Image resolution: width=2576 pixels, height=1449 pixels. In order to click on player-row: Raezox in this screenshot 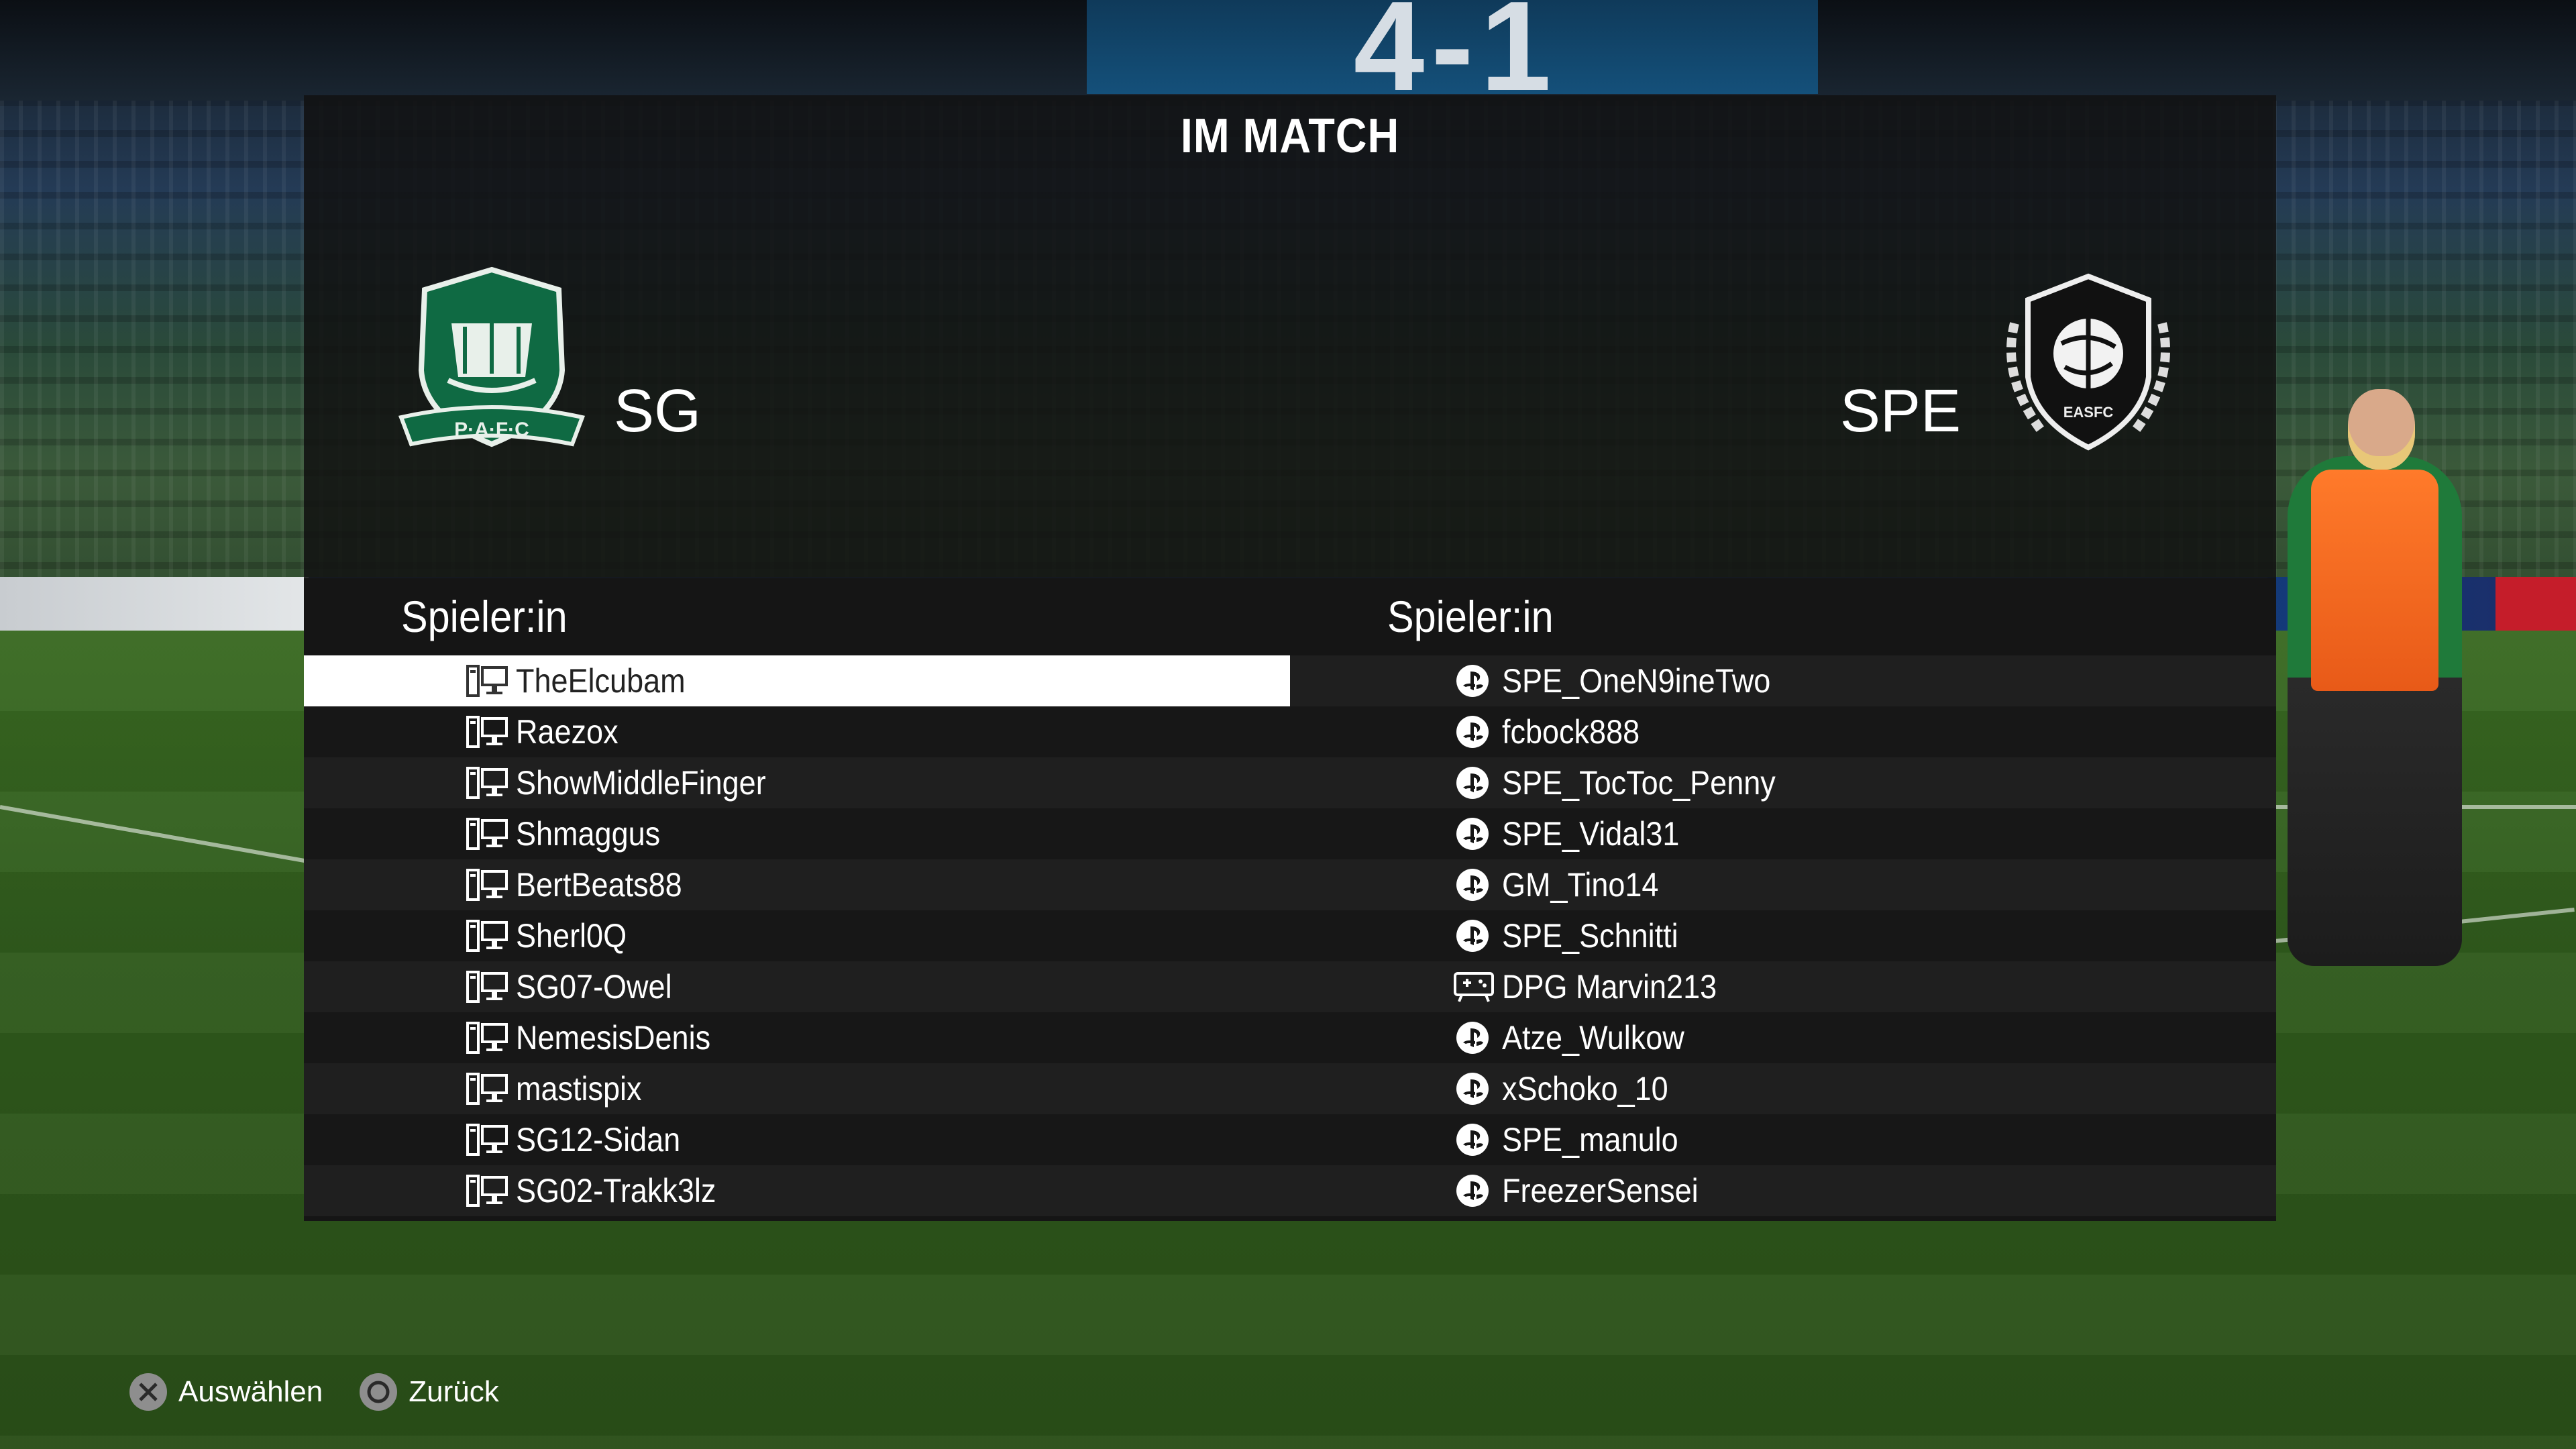, I will do `click(797, 731)`.